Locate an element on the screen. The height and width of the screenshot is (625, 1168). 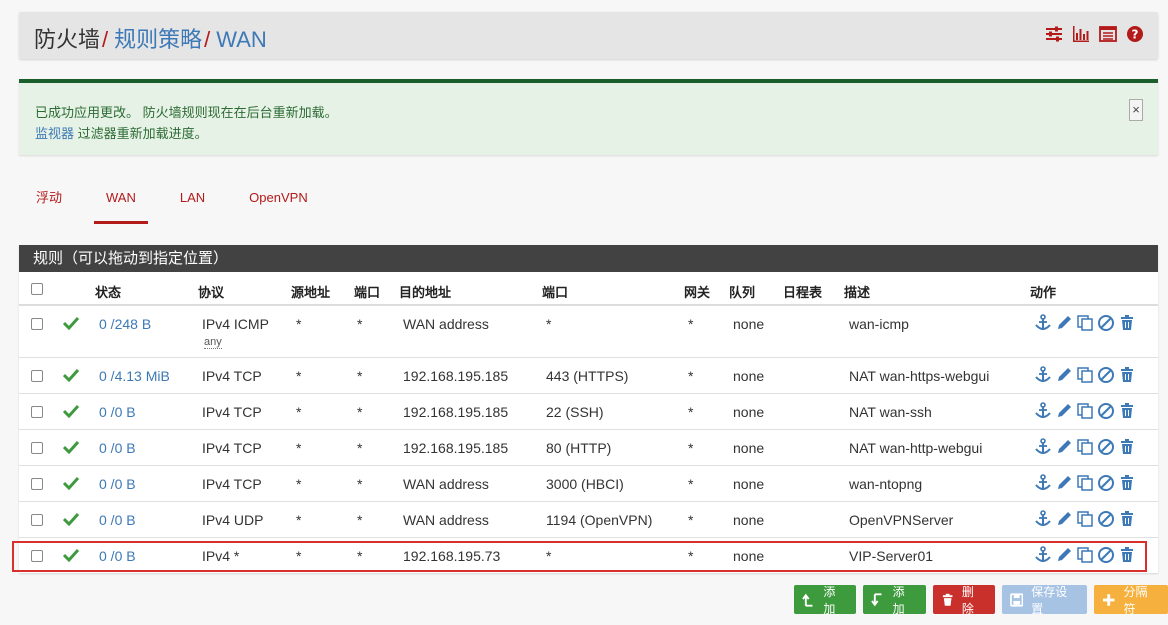
tab-lan: LAN is located at coordinates (192, 207).